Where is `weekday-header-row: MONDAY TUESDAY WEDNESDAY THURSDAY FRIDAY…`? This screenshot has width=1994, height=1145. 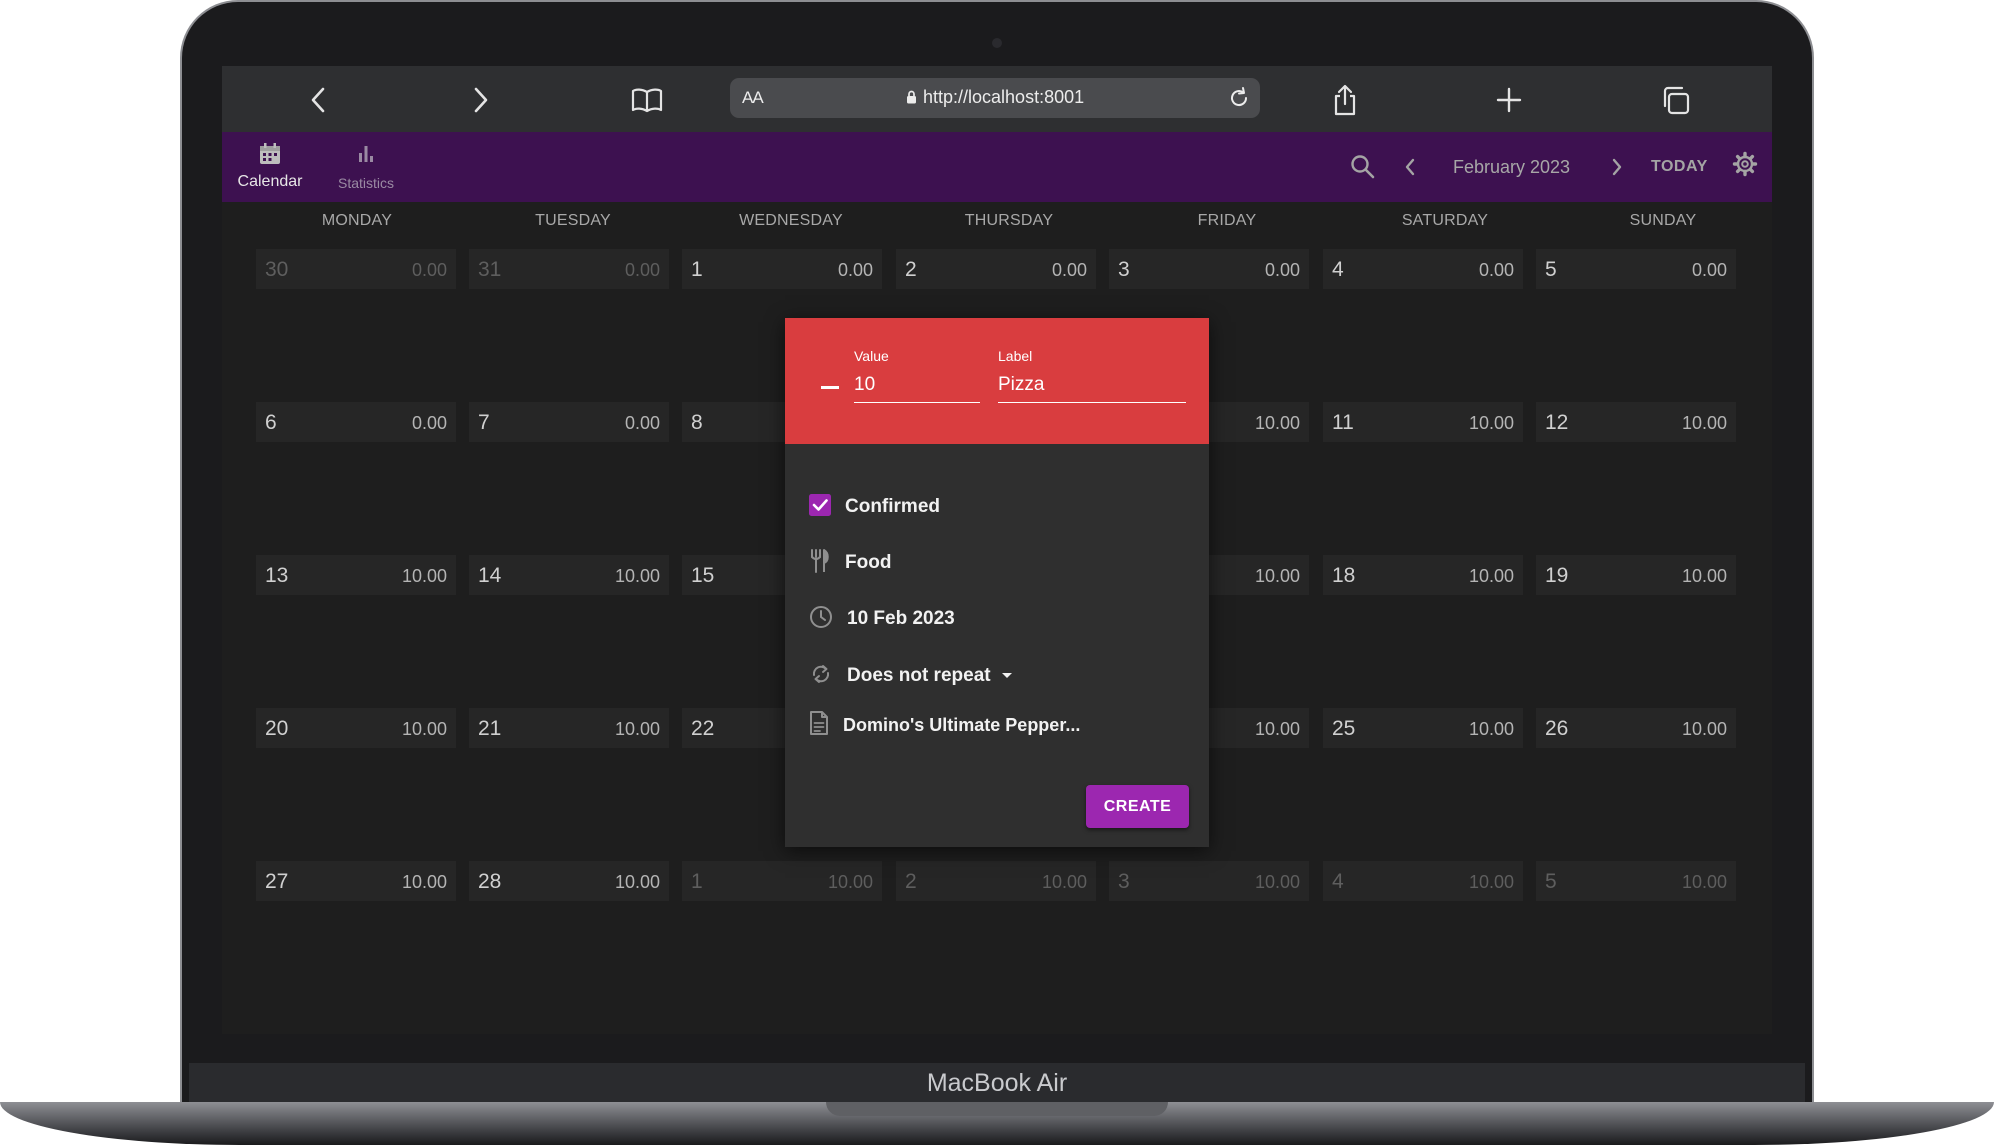 weekday-header-row: MONDAY TUESDAY WEDNESDAY THURSDAY FRIDAY… is located at coordinates (997, 222).